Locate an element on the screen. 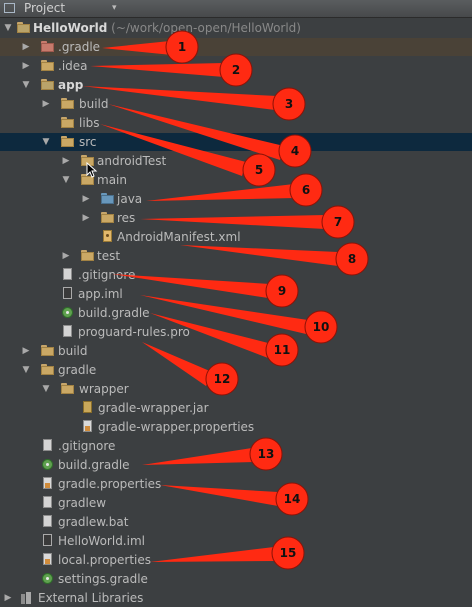 This screenshot has width=472, height=607. tree-row-label: HelloWorld is located at coordinates (70, 28).